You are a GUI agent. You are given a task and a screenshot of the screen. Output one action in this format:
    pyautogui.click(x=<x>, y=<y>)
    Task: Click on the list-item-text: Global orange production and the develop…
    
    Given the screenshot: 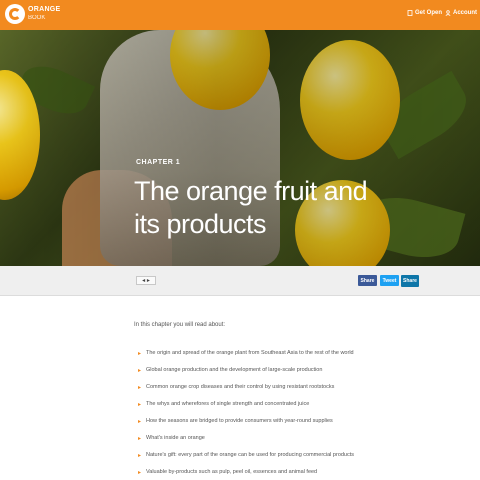 What is the action you would take?
    pyautogui.click(x=234, y=370)
    